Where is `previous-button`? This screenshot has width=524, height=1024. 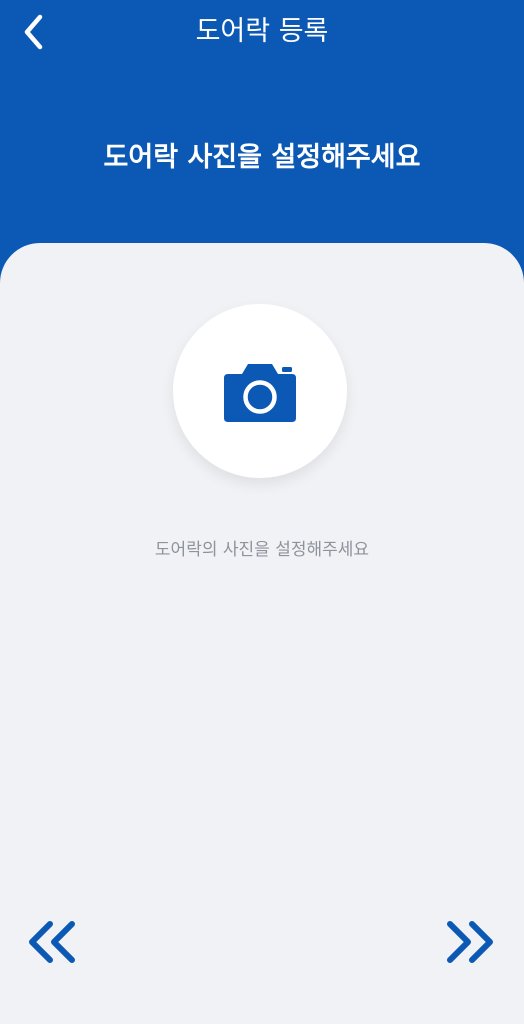 previous-button is located at coordinates (52, 942).